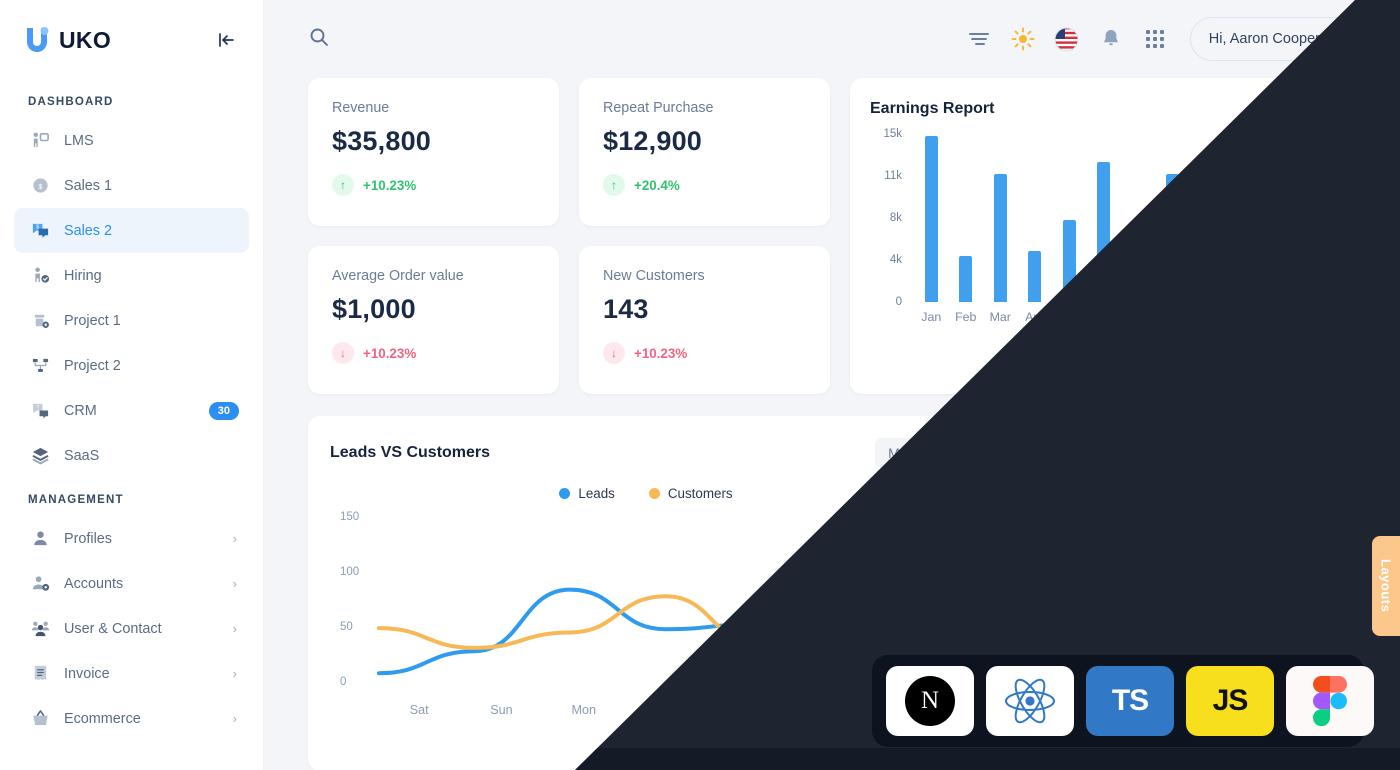 The width and height of the screenshot is (1400, 770). I want to click on figma-mark, so click(1330, 701).